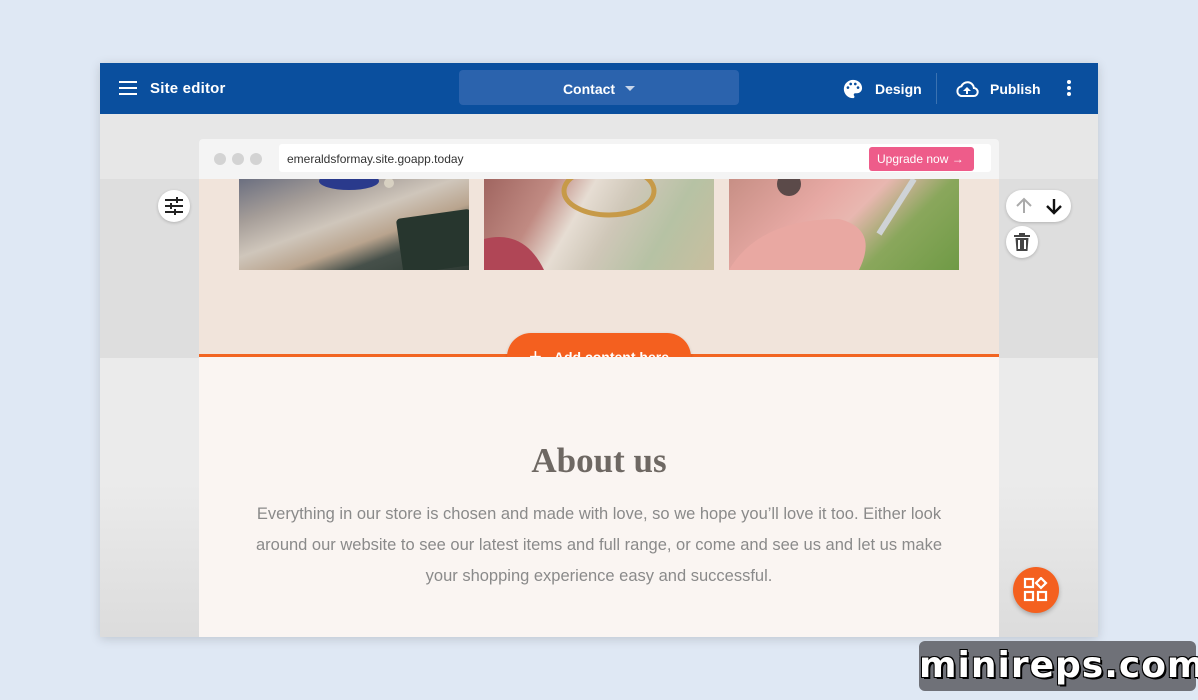  Describe the element at coordinates (898, 89) in the screenshot. I see `design-label: Design` at that location.